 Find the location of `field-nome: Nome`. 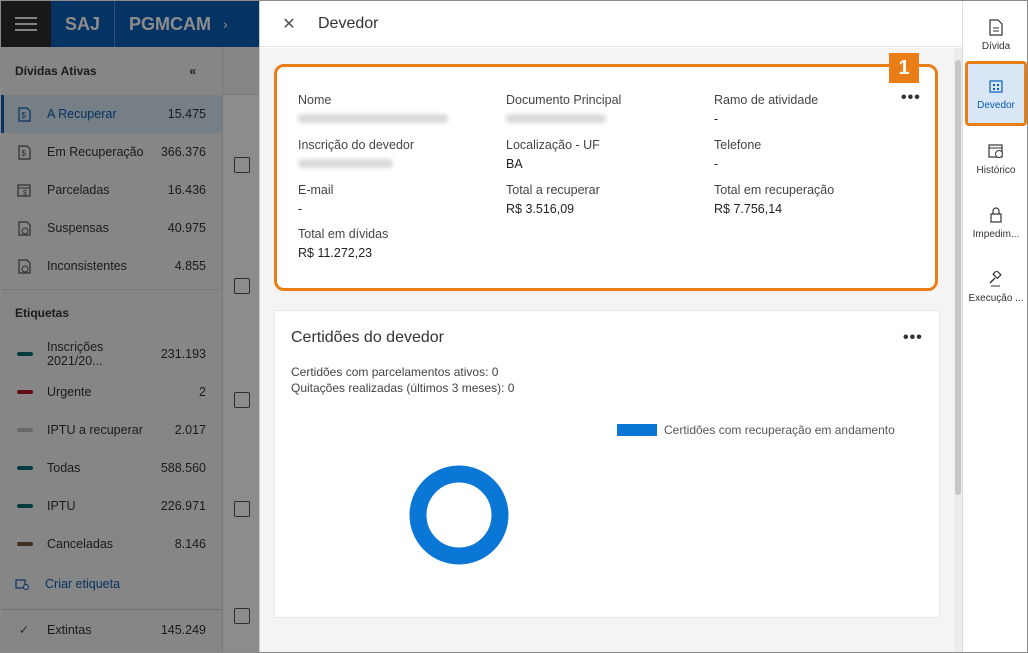

field-nome: Nome is located at coordinates (398, 109).